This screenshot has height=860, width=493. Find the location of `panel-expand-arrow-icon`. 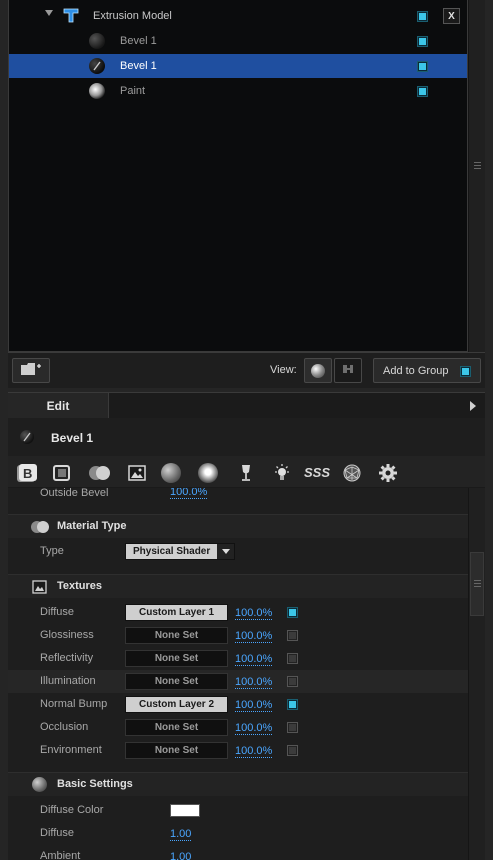

panel-expand-arrow-icon is located at coordinates (473, 406).